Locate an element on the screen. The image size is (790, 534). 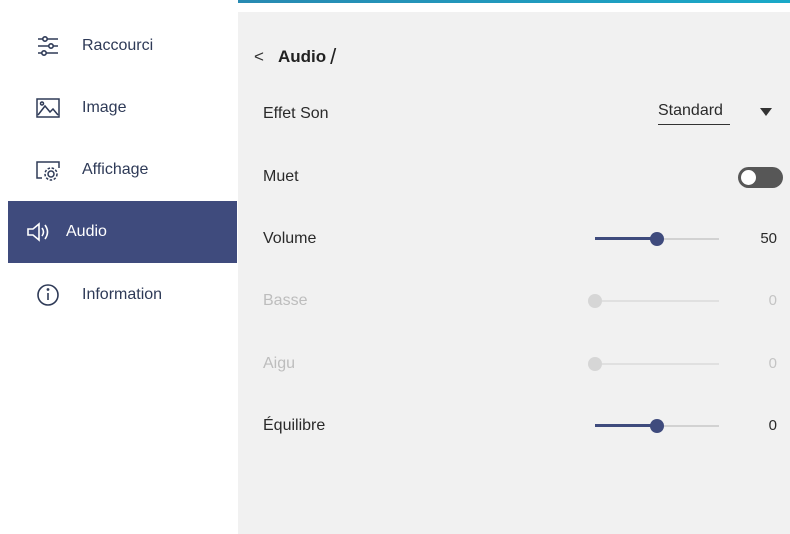
balance-row: Équilibre 0 is located at coordinates (523, 426).